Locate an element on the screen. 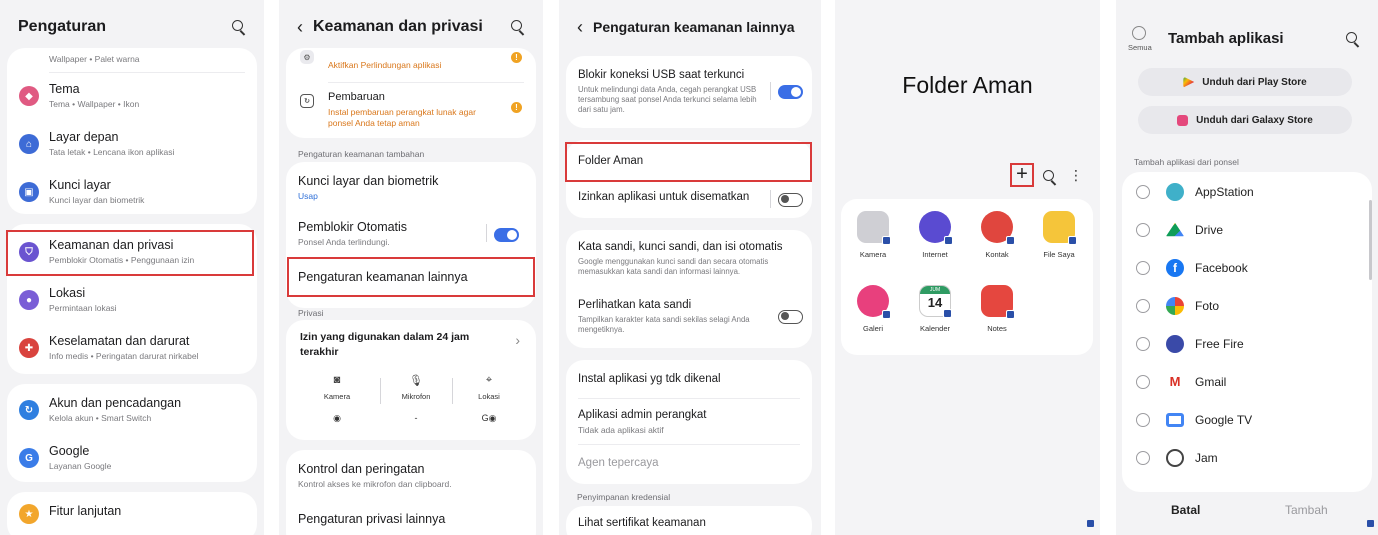 Image resolution: width=1378 pixels, height=535 pixels. settings-card-4: ★ Fitur lanjutan is located at coordinates (132, 513).